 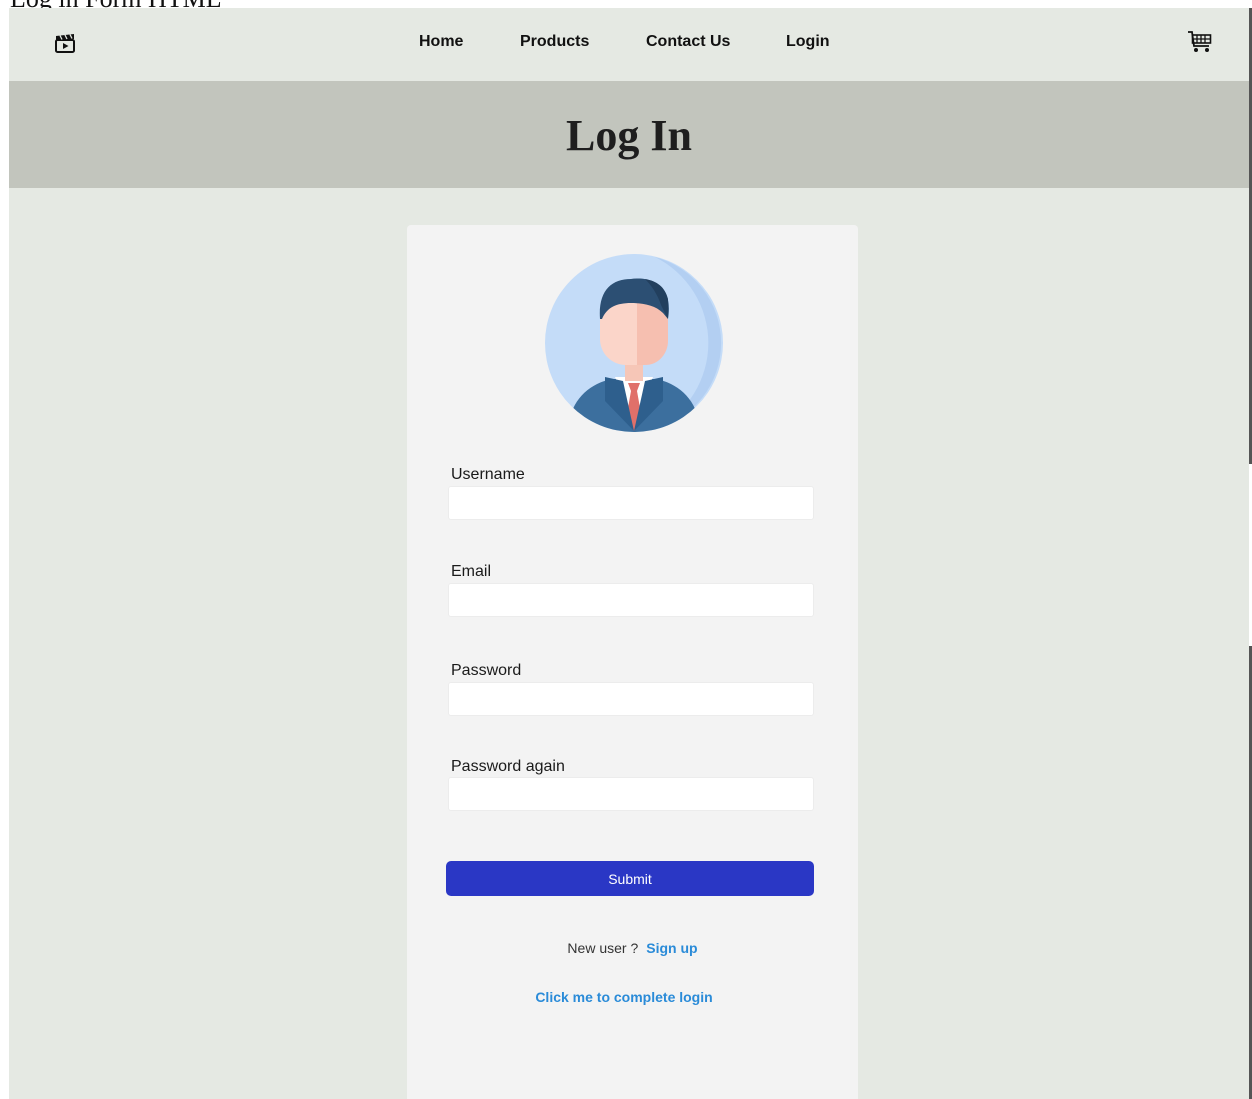 What do you see at coordinates (486, 670) in the screenshot?
I see `password-label: Password` at bounding box center [486, 670].